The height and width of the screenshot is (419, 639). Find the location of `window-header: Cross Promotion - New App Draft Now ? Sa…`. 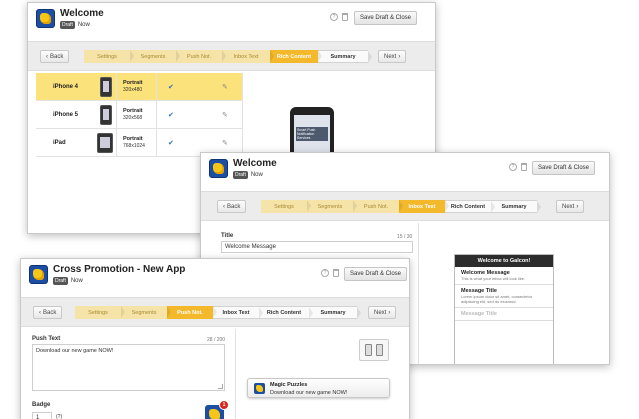

window-header: Cross Promotion - New App Draft Now ? Sa… is located at coordinates (215, 278).